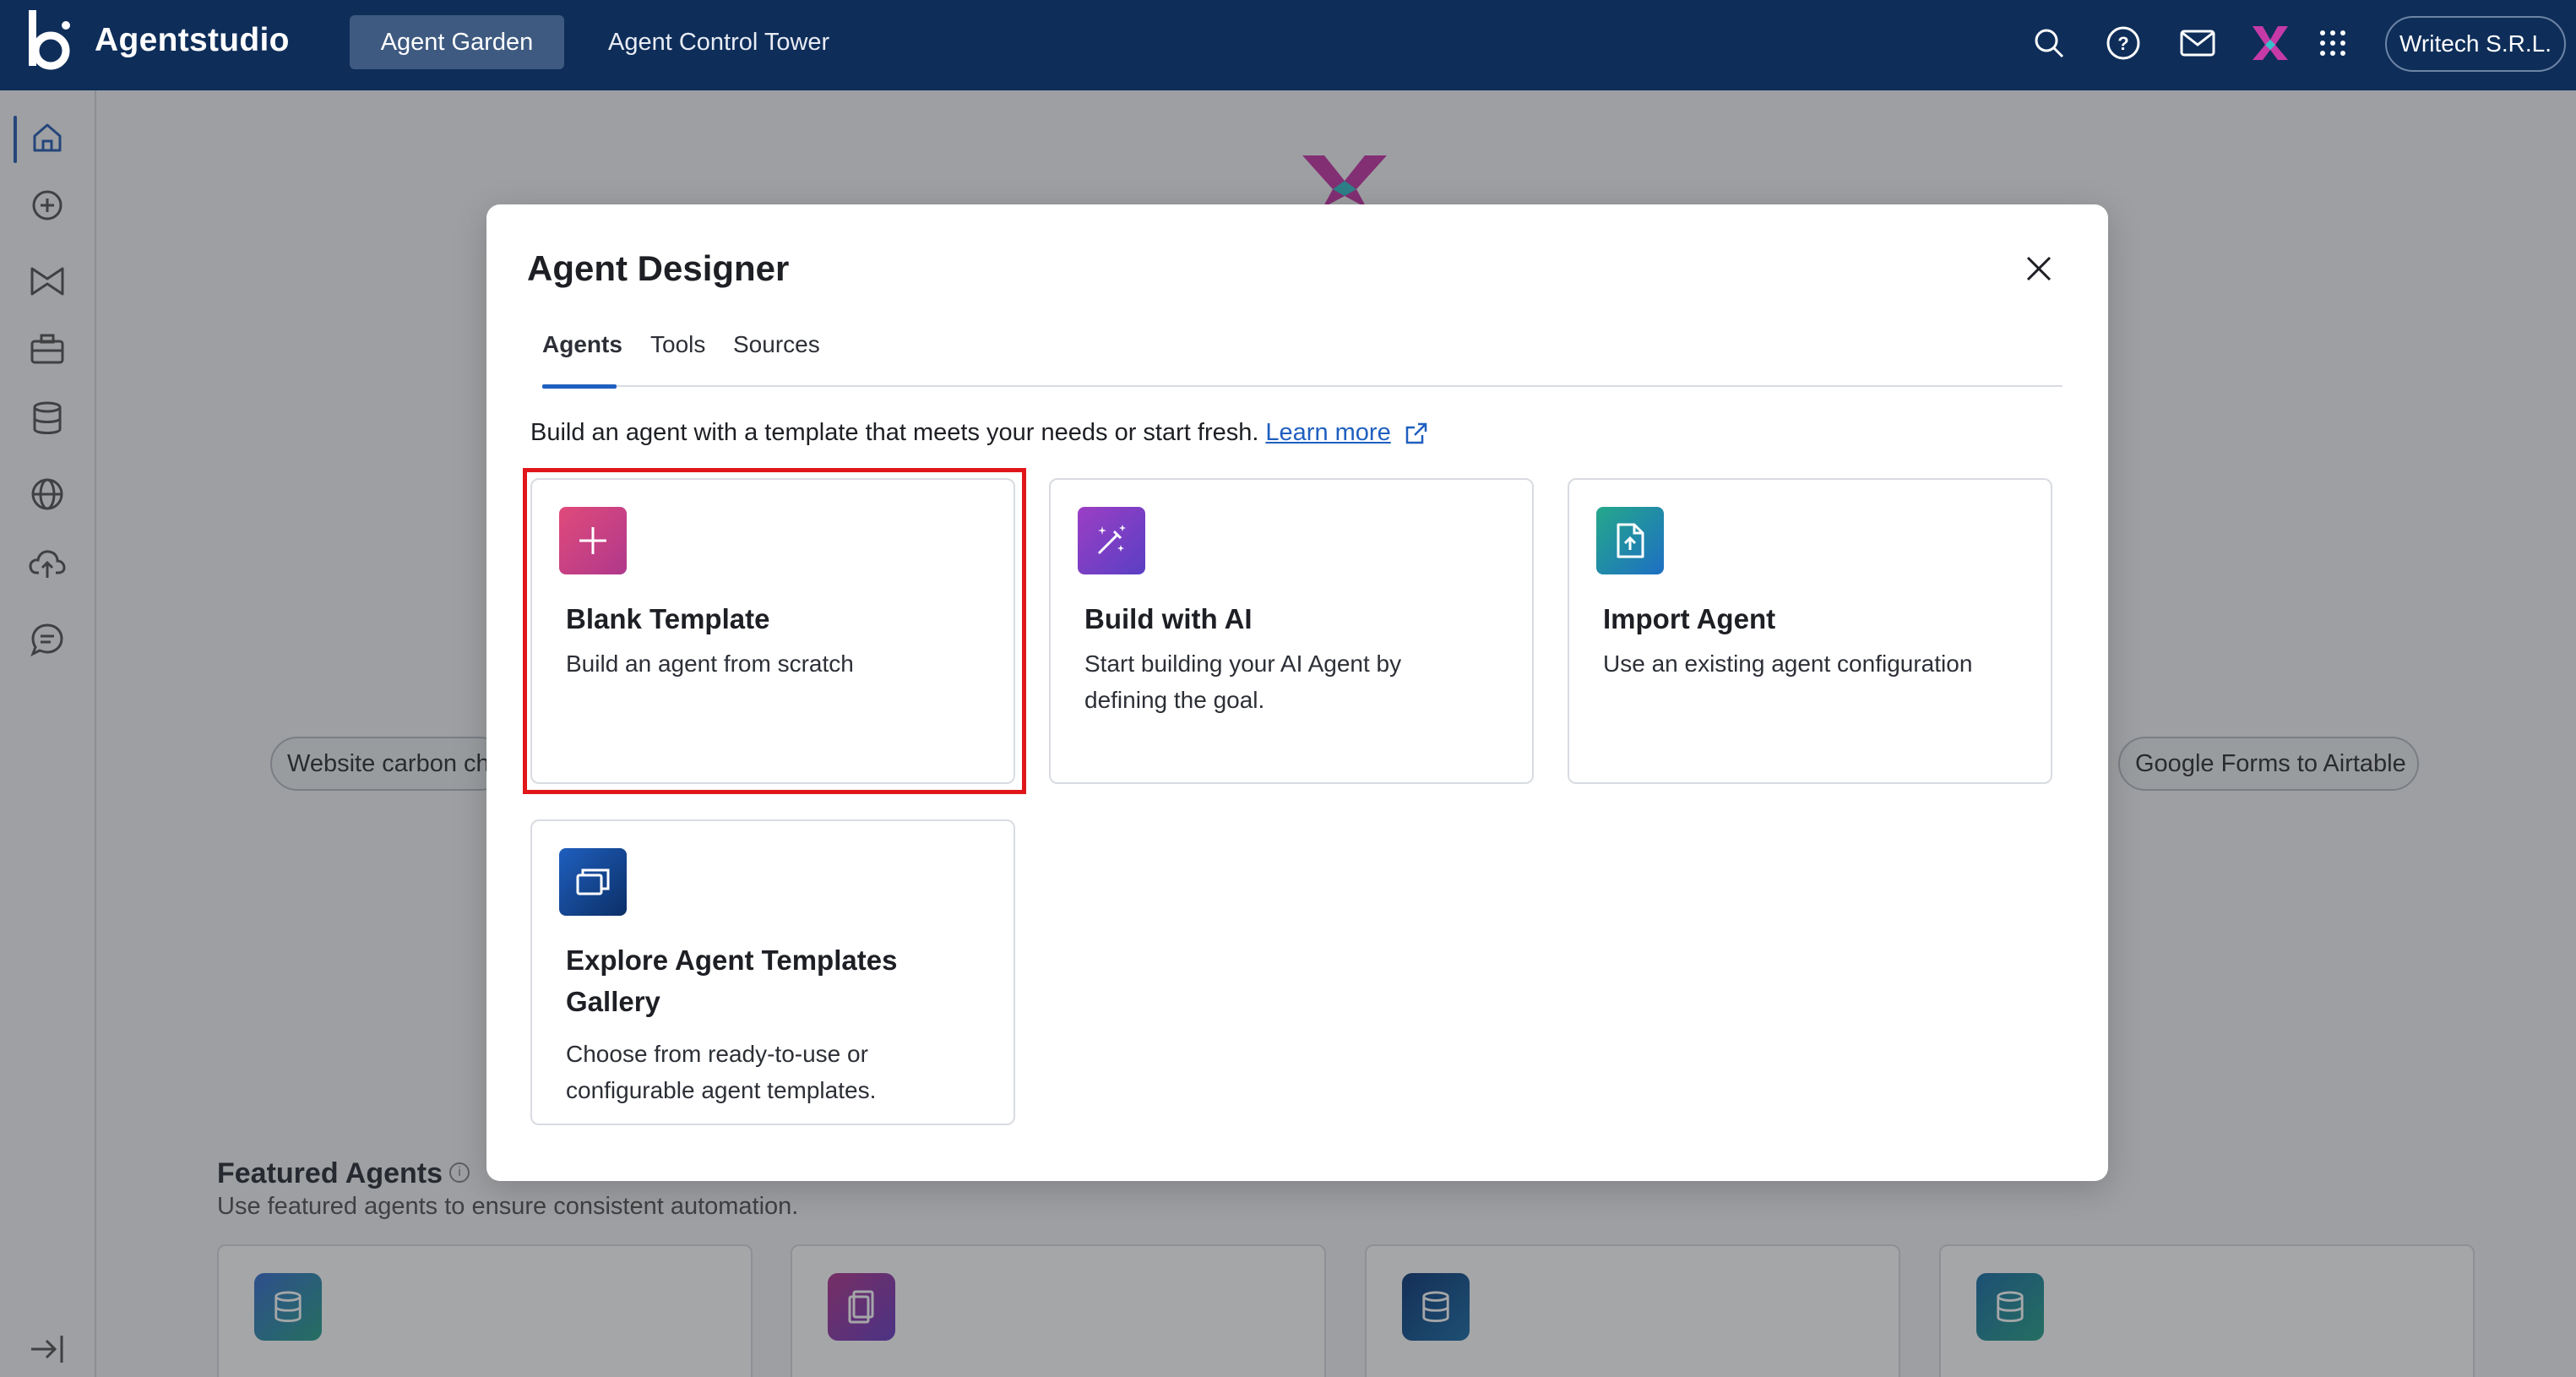 Image resolution: width=2576 pixels, height=1377 pixels. I want to click on magic-wand-icon, so click(1111, 540).